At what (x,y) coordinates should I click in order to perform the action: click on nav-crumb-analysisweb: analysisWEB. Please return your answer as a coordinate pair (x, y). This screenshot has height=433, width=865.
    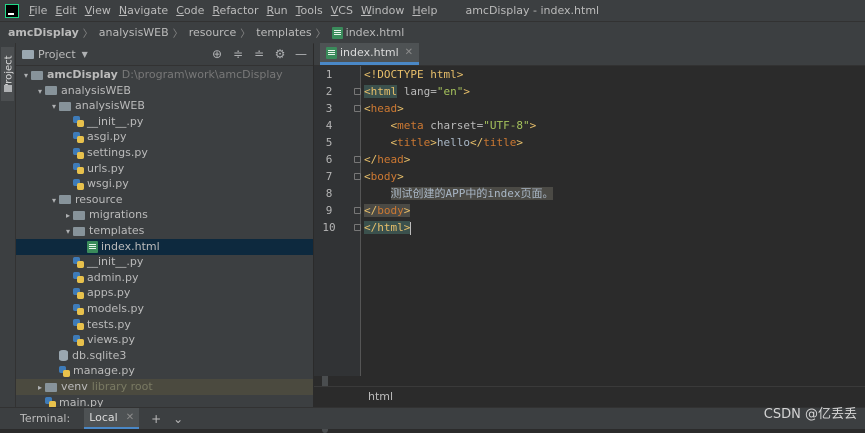
    Looking at the image, I should click on (133, 32).